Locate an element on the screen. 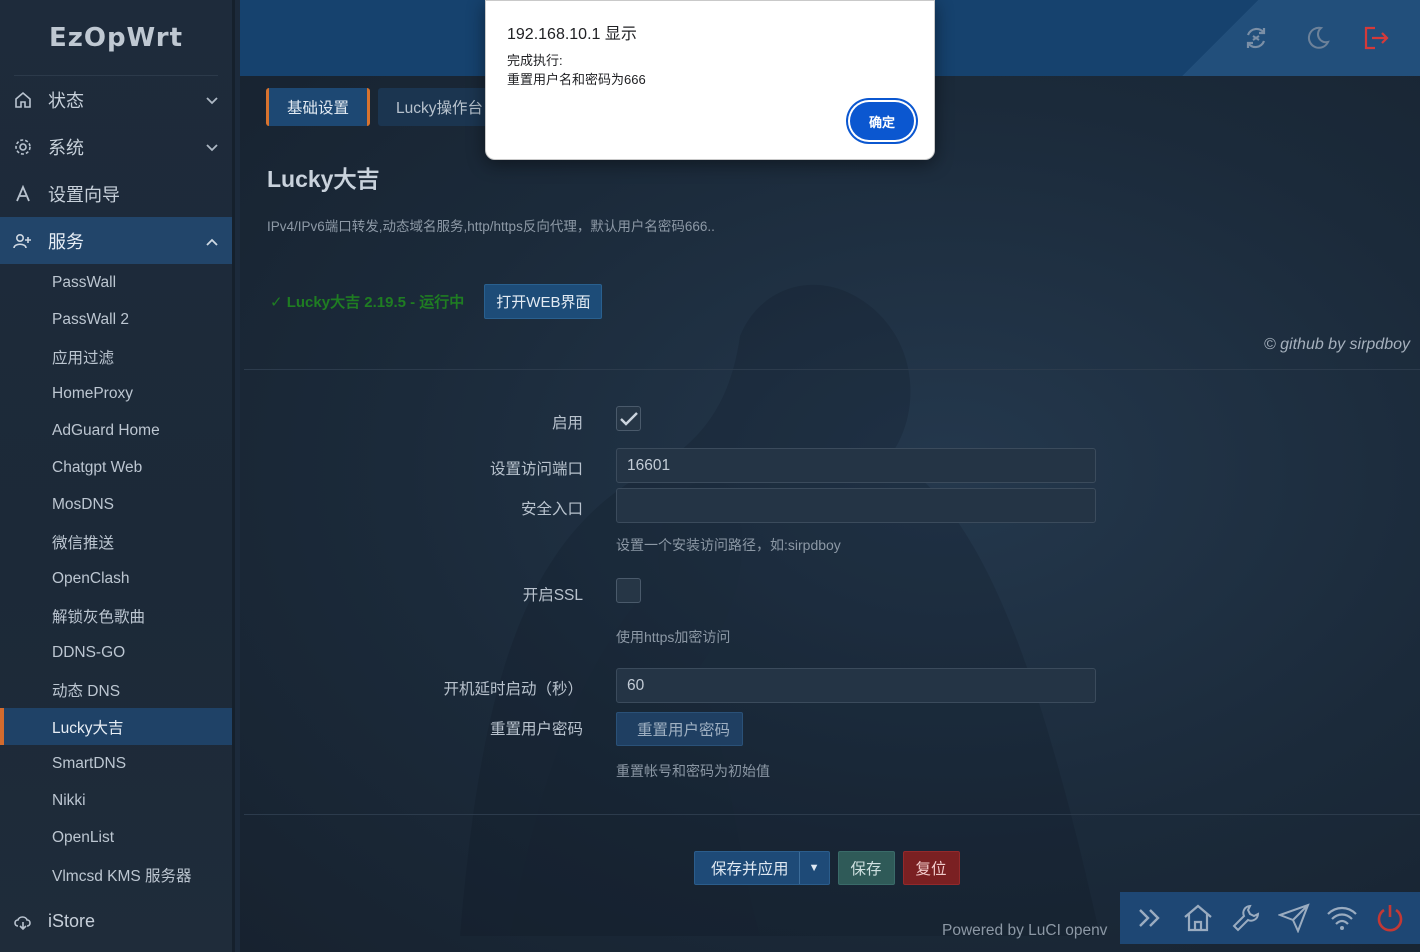  alert-dialog: 192.168.10.1 显示 完成执行: 重置用户名和密码为666 确定 is located at coordinates (710, 80).